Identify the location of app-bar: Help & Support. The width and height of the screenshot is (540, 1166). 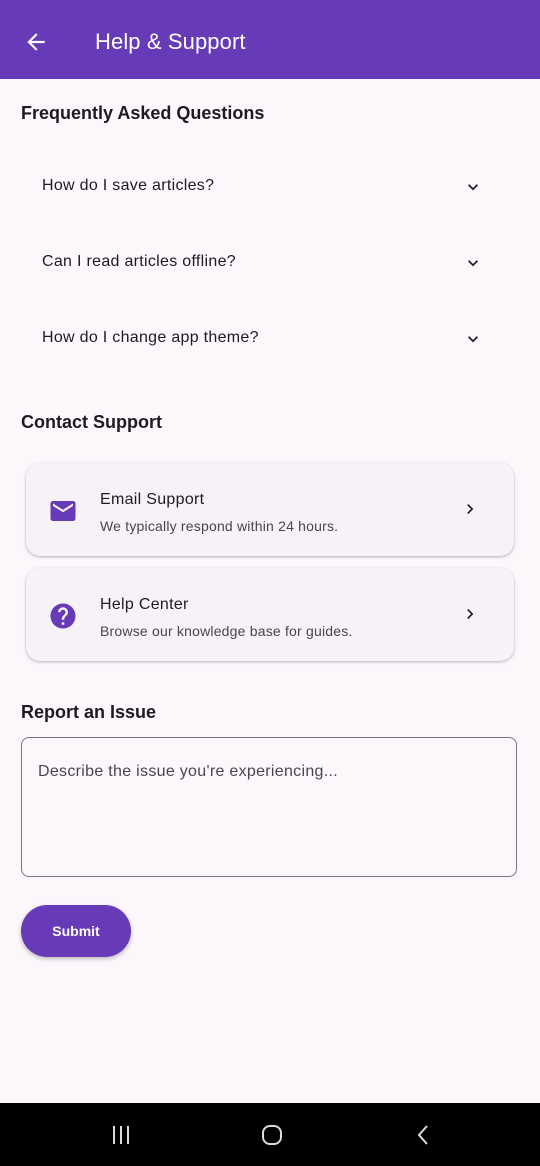
(270, 39).